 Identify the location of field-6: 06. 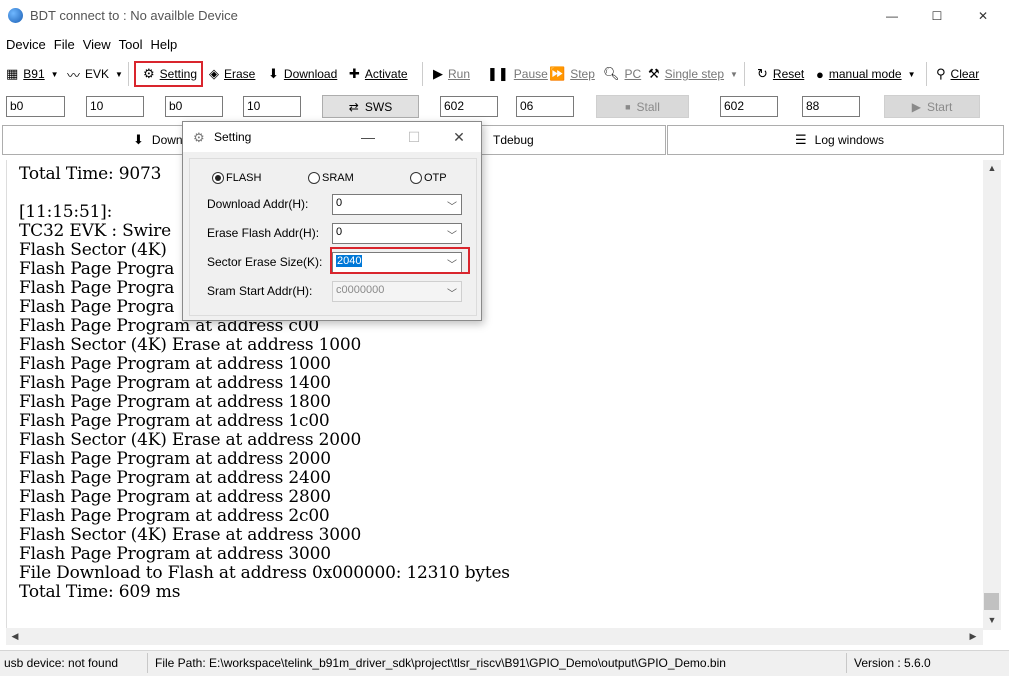
(545, 106).